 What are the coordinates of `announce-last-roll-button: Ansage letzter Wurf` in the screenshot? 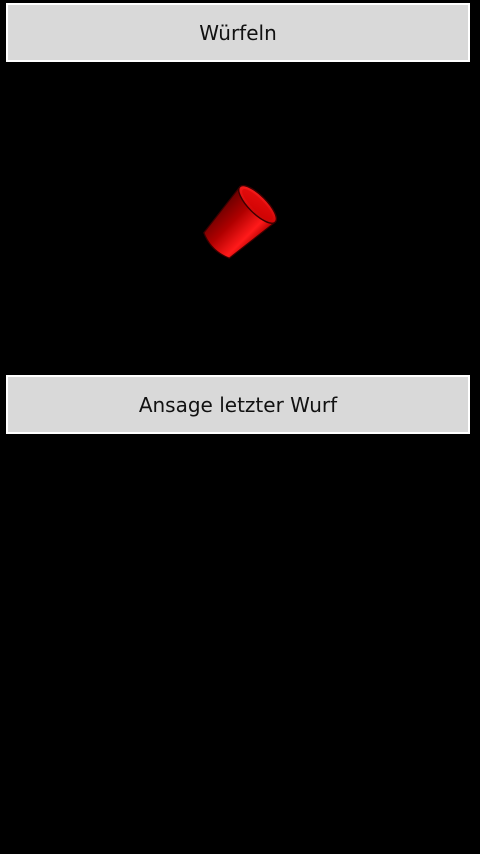 It's located at (238, 404).